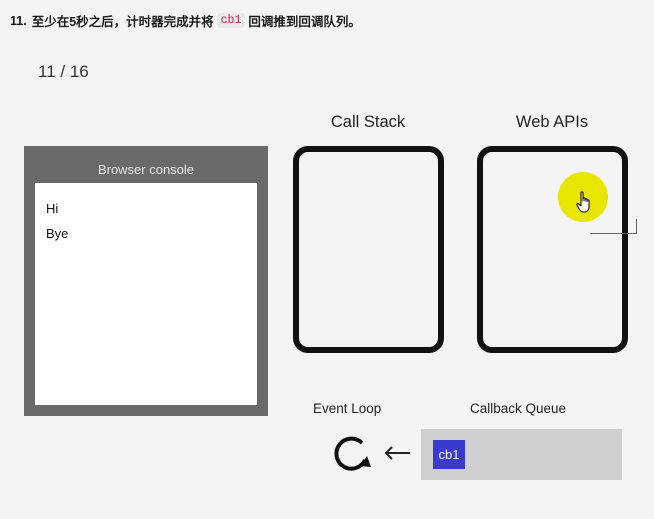 This screenshot has height=519, width=654. What do you see at coordinates (352, 453) in the screenshot?
I see `refresh-loop-icon` at bounding box center [352, 453].